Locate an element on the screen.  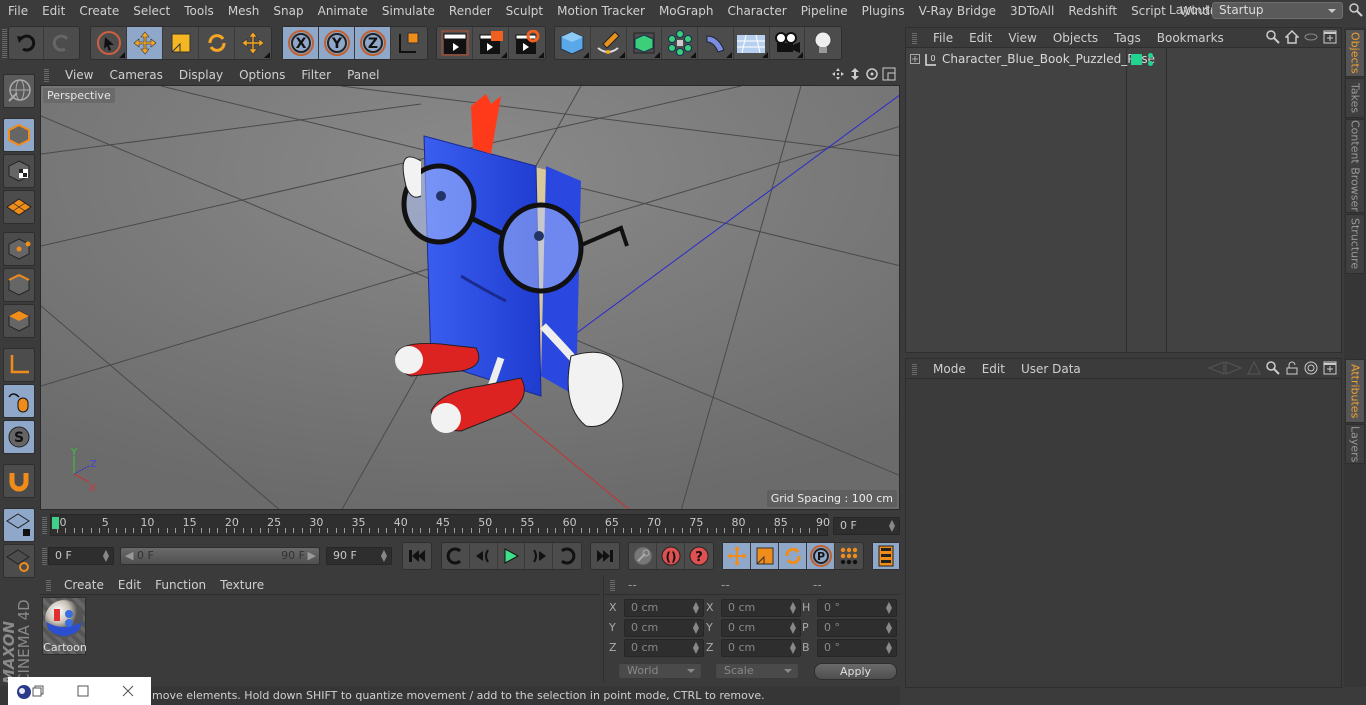
light-button is located at coordinates (823, 43).